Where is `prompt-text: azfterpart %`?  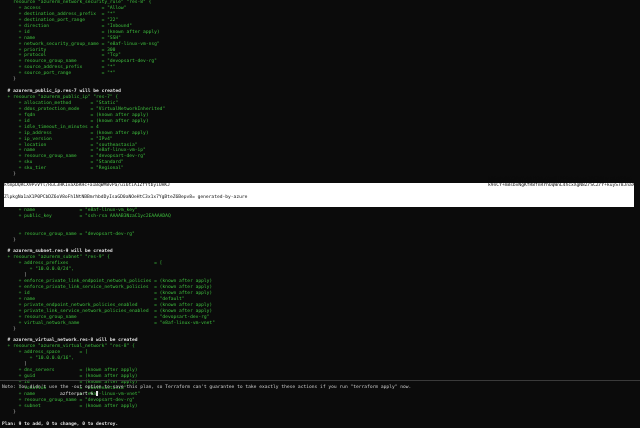
prompt-text: azfterpart % is located at coordinates (78, 394).